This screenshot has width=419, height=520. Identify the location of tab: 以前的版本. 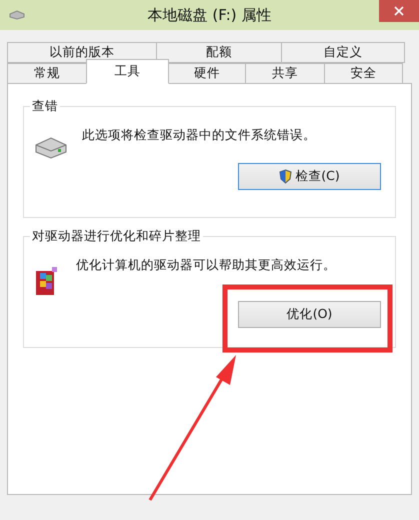
(82, 52).